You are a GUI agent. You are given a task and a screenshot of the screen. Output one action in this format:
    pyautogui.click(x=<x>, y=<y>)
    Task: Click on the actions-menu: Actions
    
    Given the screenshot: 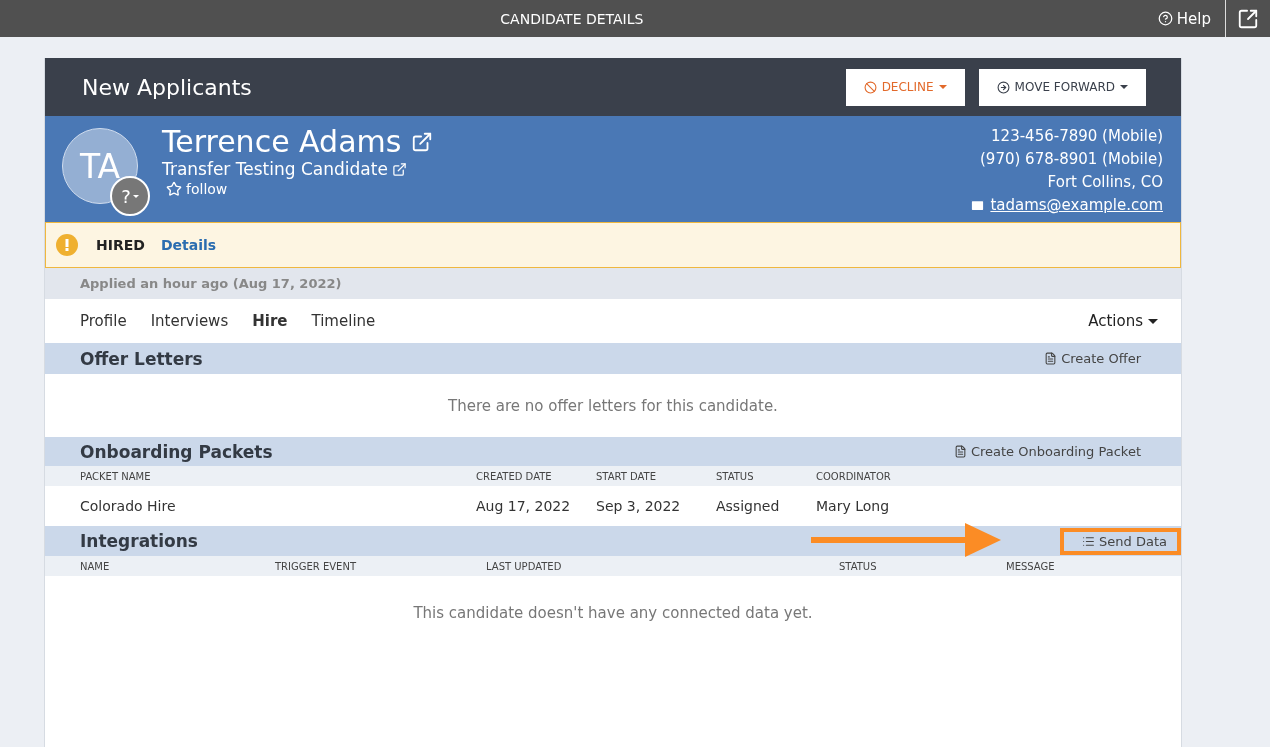 What is the action you would take?
    pyautogui.click(x=1123, y=321)
    